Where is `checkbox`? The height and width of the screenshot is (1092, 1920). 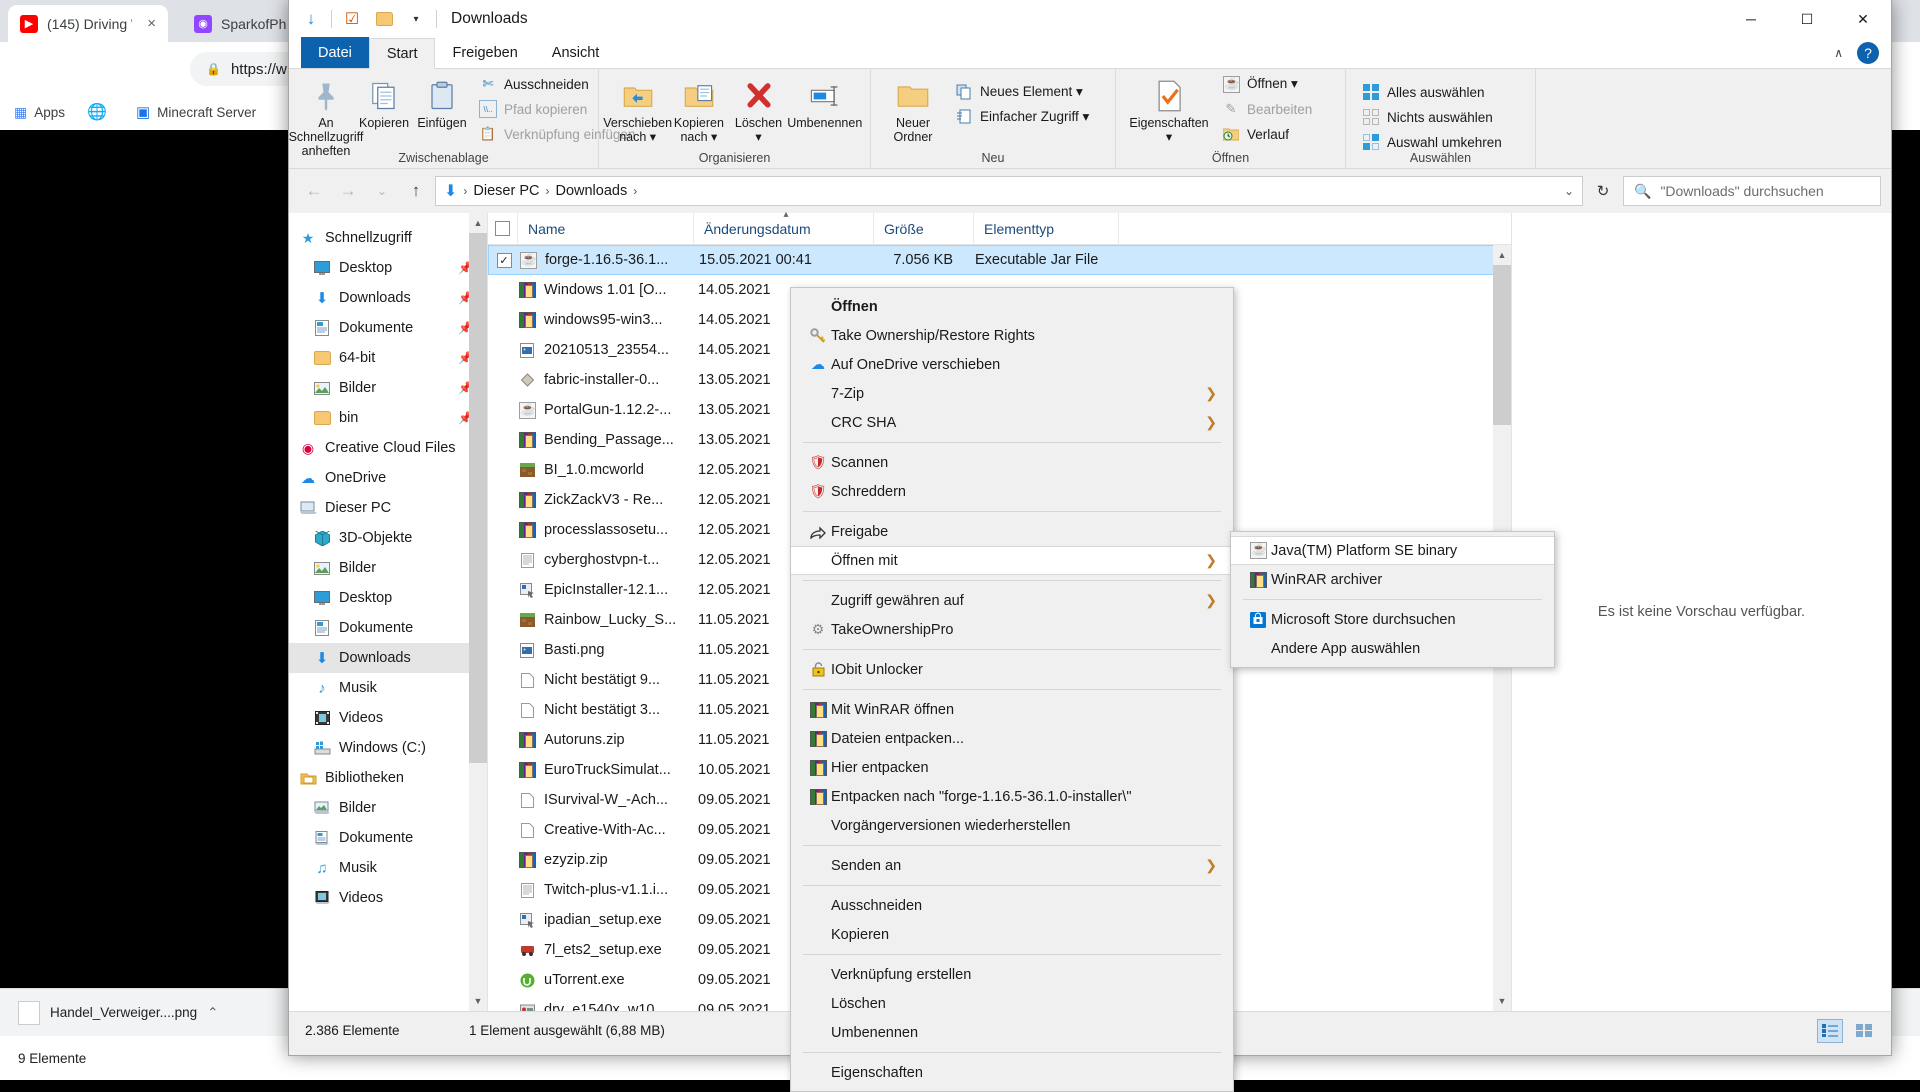 checkbox is located at coordinates (502, 228).